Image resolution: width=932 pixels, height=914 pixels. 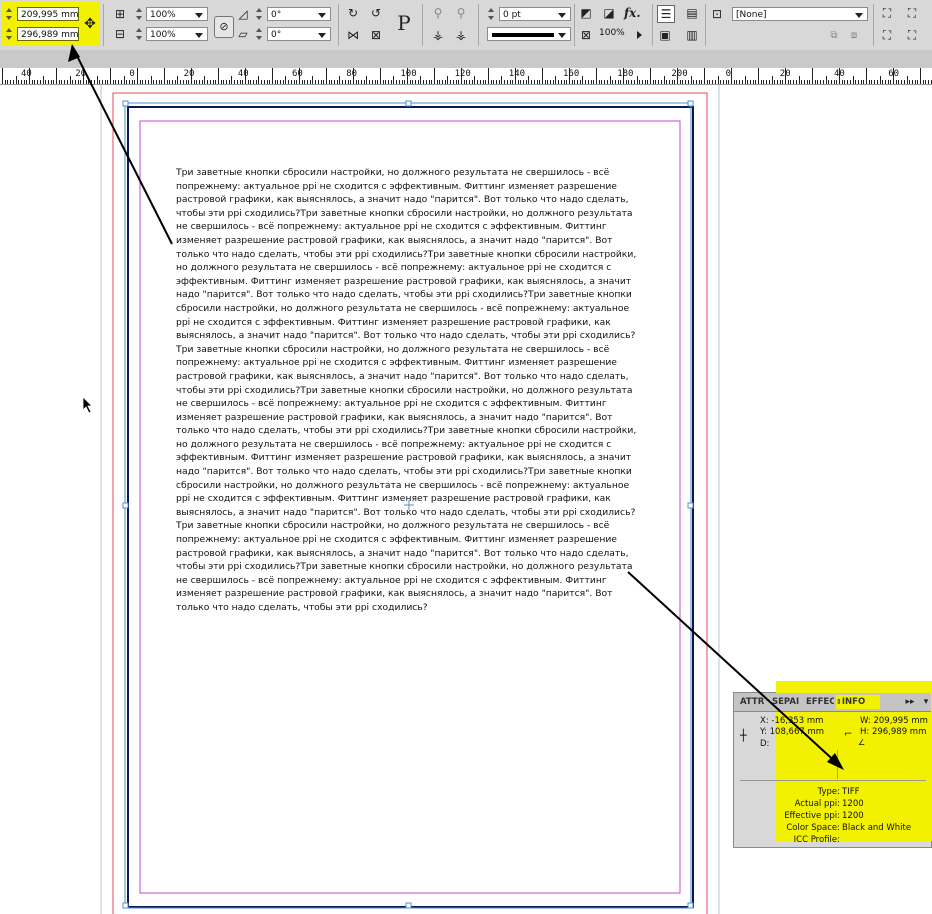 What do you see at coordinates (177, 34) in the screenshot?
I see `scale-y-field: 100%` at bounding box center [177, 34].